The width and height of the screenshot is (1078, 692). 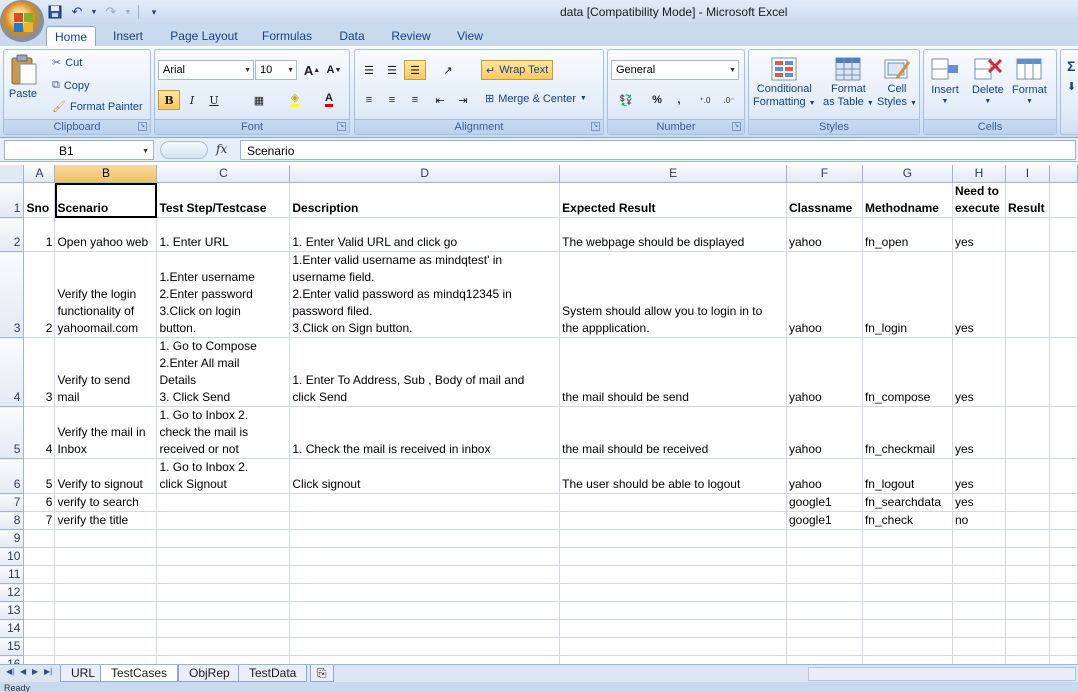 I want to click on cell-i11, so click(x=1027, y=574).